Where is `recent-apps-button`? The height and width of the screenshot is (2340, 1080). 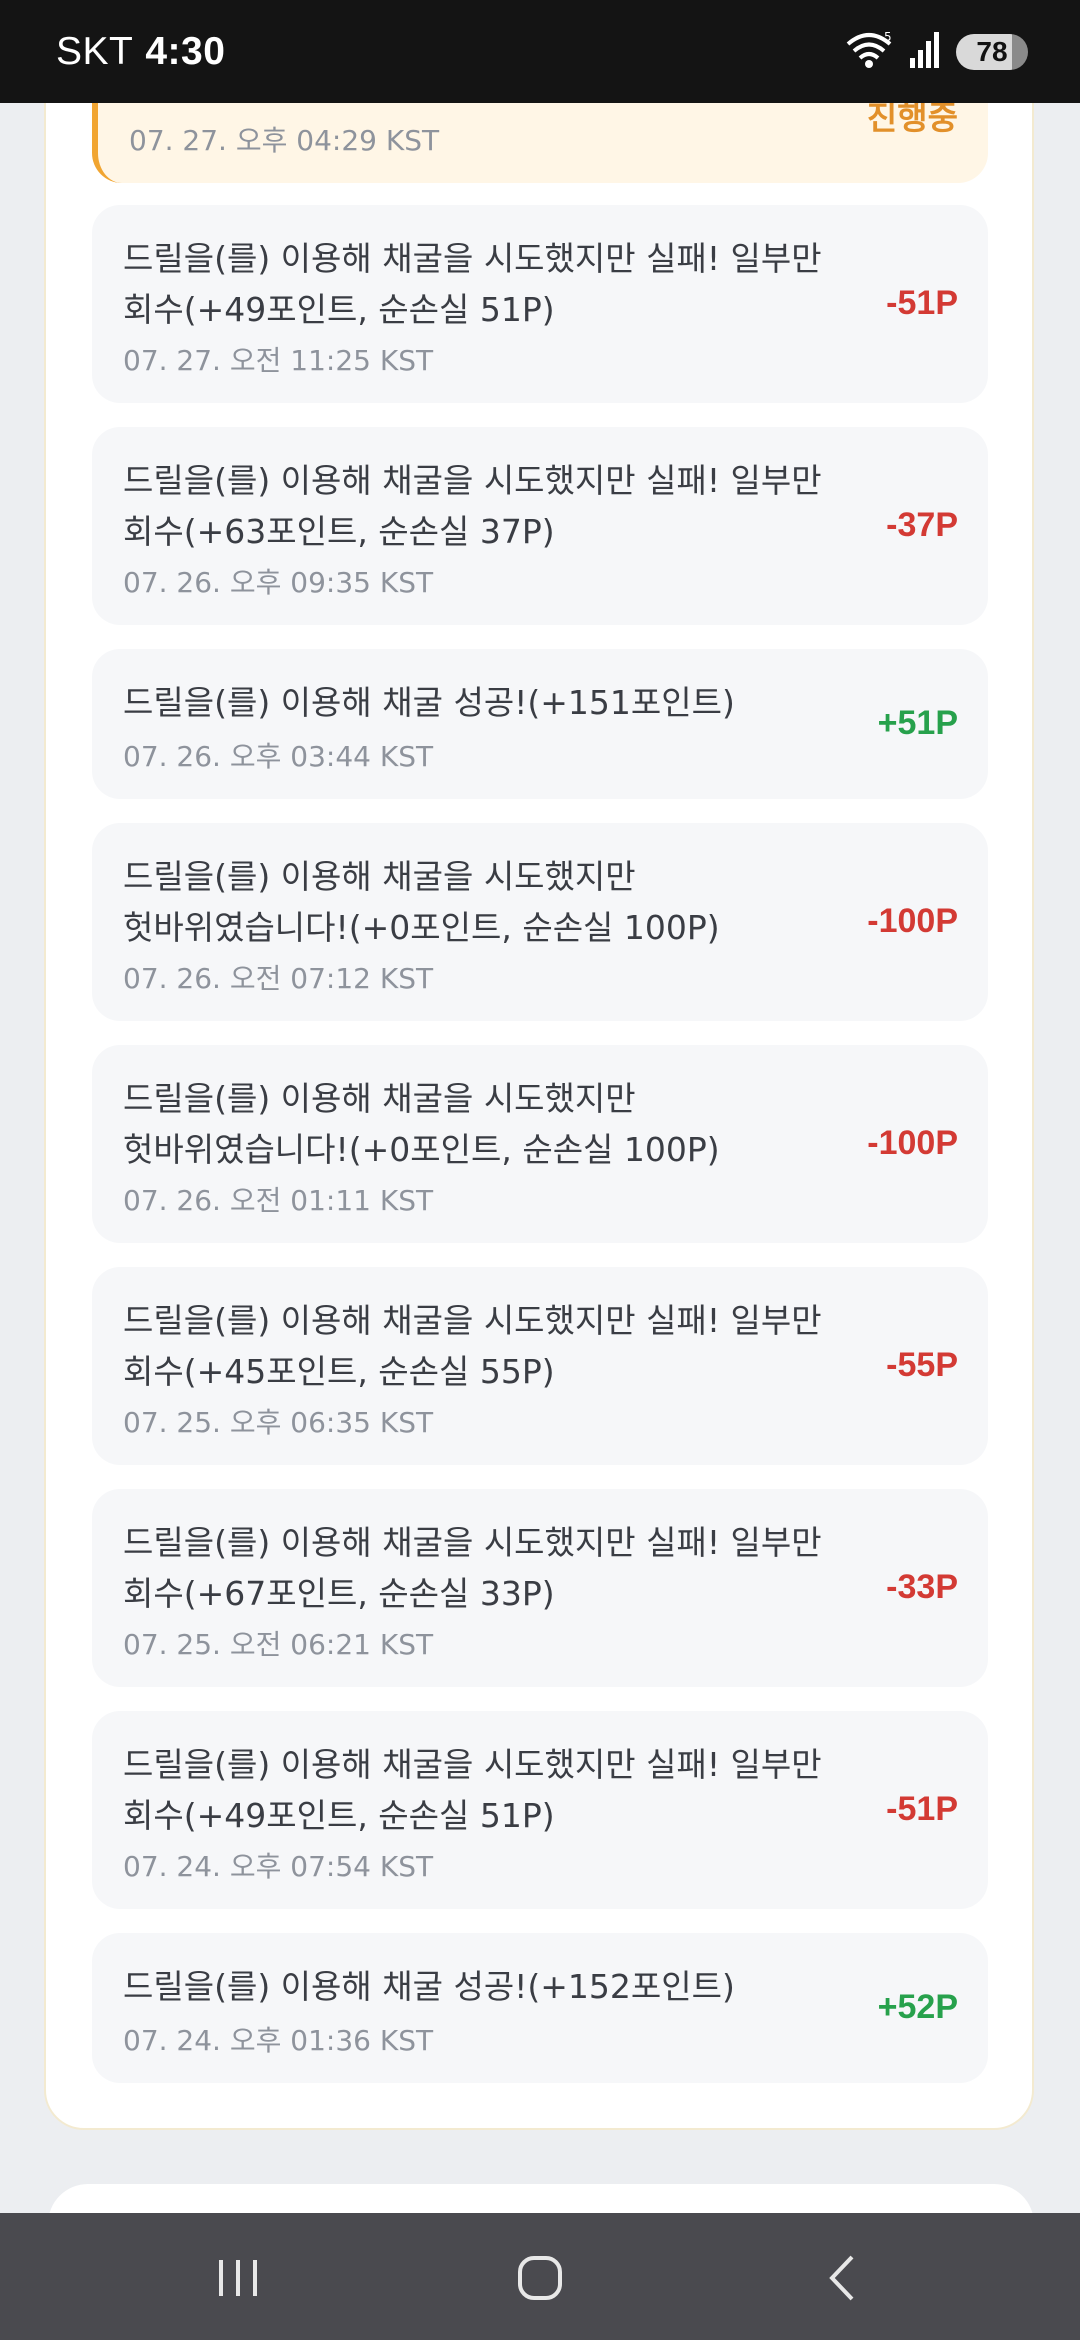
recent-apps-button is located at coordinates (238, 2278).